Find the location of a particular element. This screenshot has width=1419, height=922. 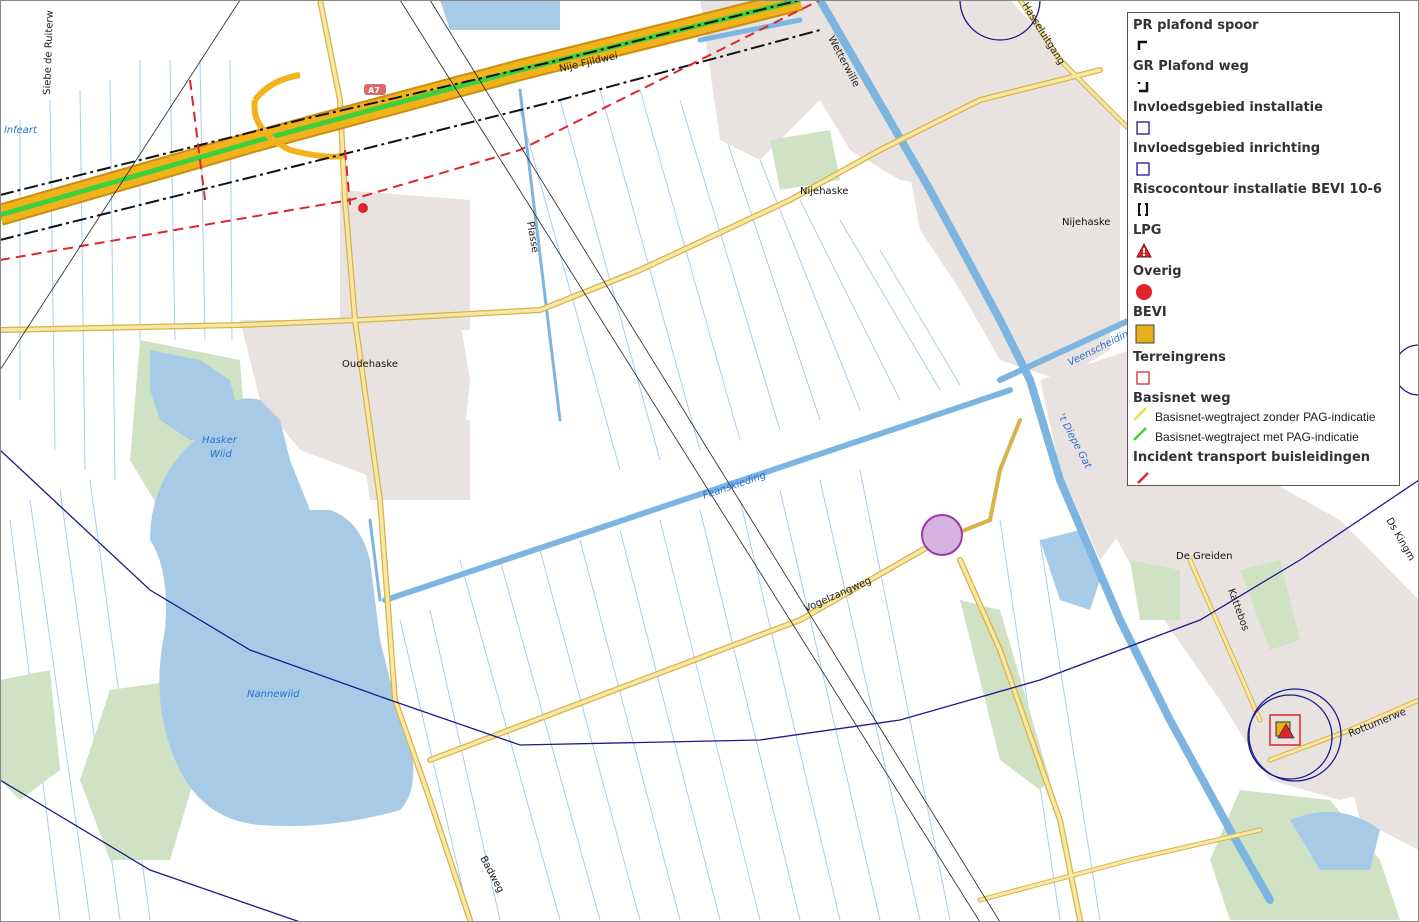

label-hasker-wiid-2: Wiid is located at coordinates (221, 454).